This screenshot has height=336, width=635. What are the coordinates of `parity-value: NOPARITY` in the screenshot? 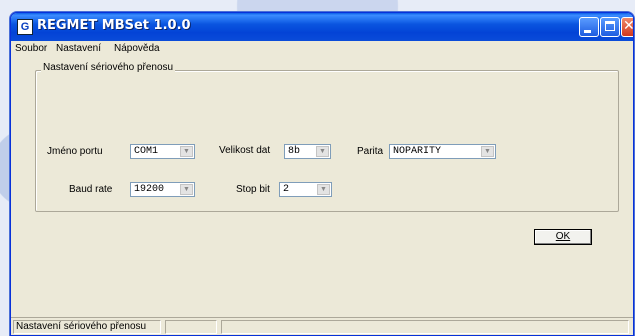 It's located at (417, 151).